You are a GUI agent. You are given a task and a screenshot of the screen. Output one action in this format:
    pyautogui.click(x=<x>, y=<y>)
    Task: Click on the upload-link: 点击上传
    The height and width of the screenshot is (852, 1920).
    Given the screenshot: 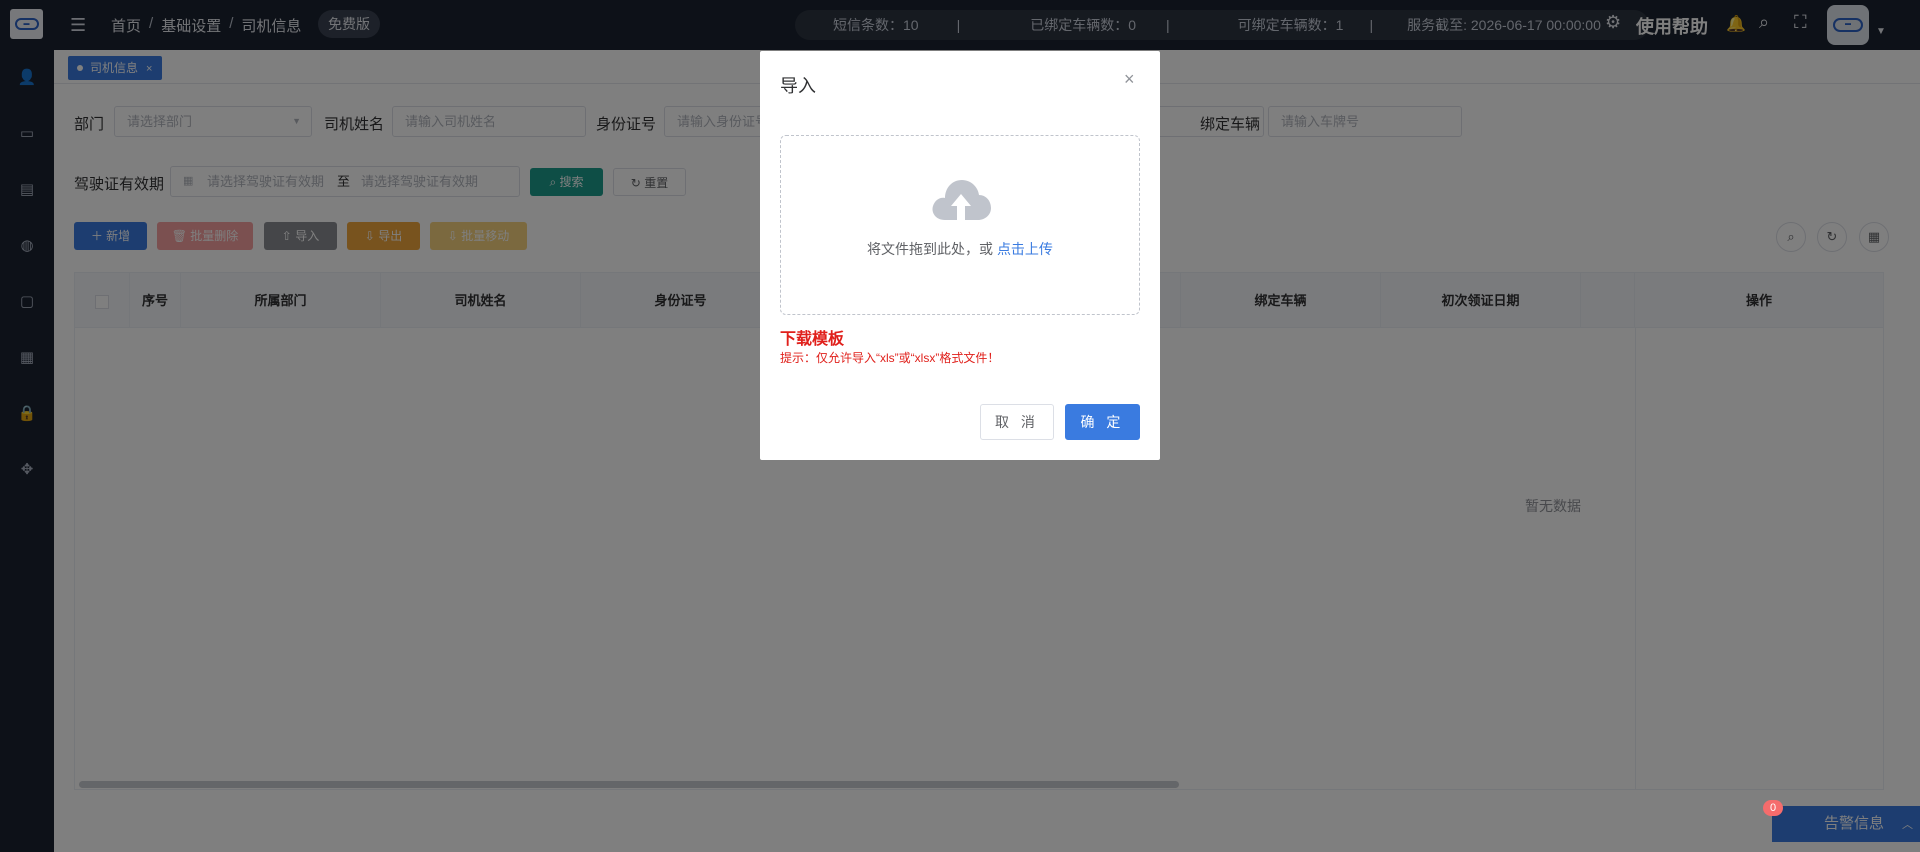 What is the action you would take?
    pyautogui.click(x=1025, y=249)
    